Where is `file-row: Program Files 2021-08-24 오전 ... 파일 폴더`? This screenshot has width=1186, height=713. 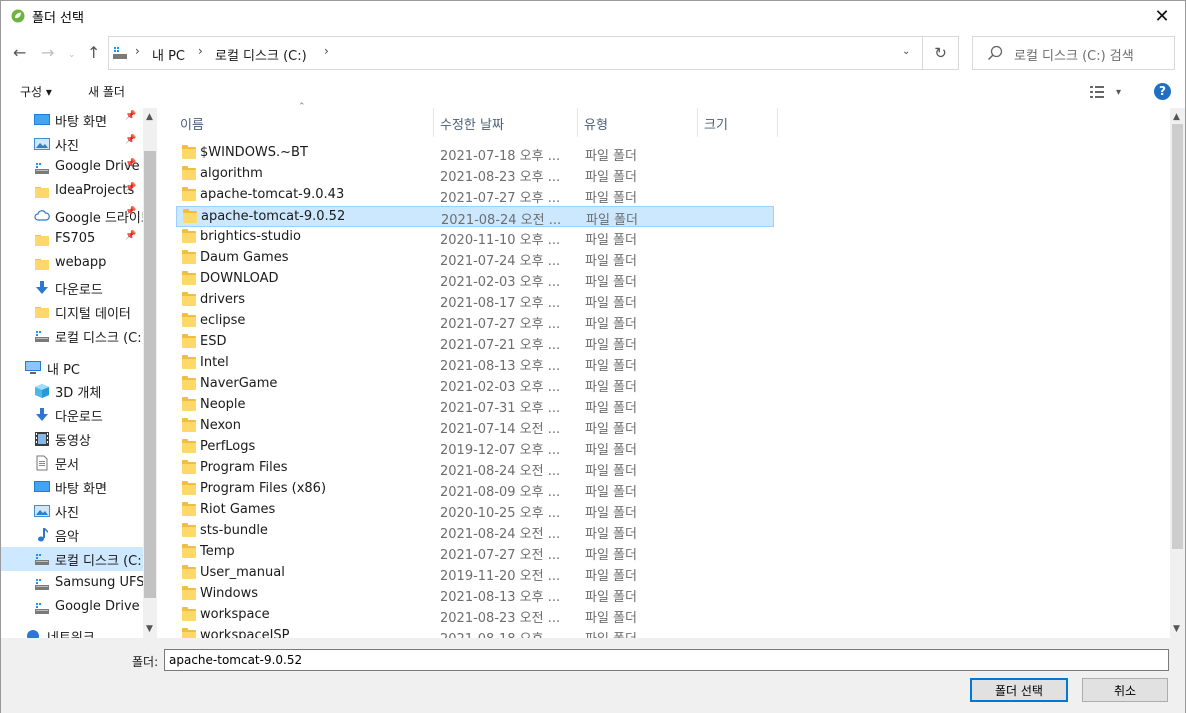
file-row: Program Files 2021-08-24 오전 ... 파일 폴더 is located at coordinates (475, 468).